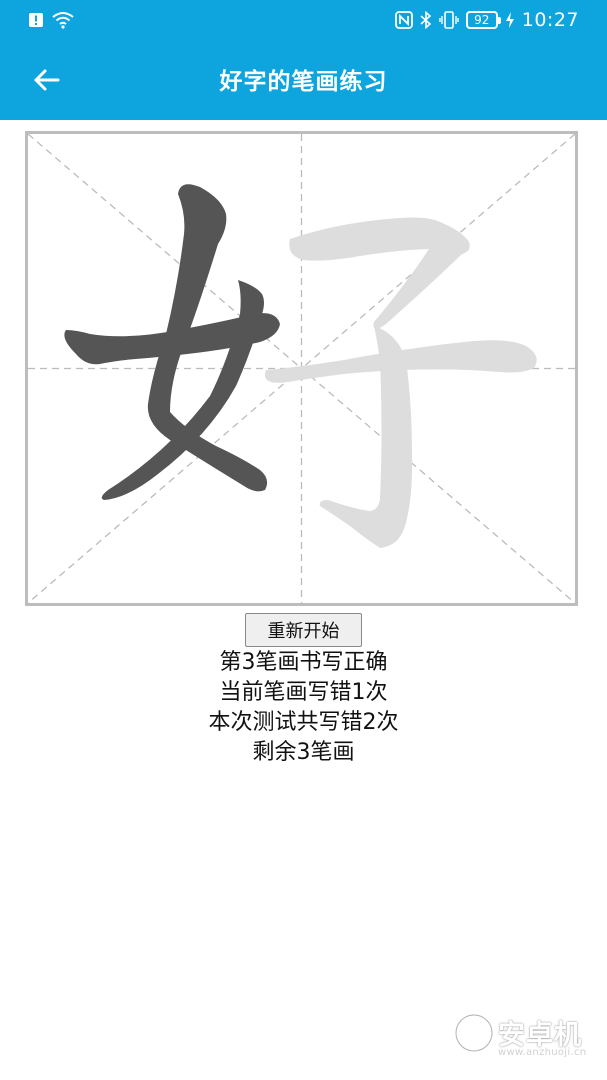  What do you see at coordinates (63, 20) in the screenshot?
I see `wifi-icon` at bounding box center [63, 20].